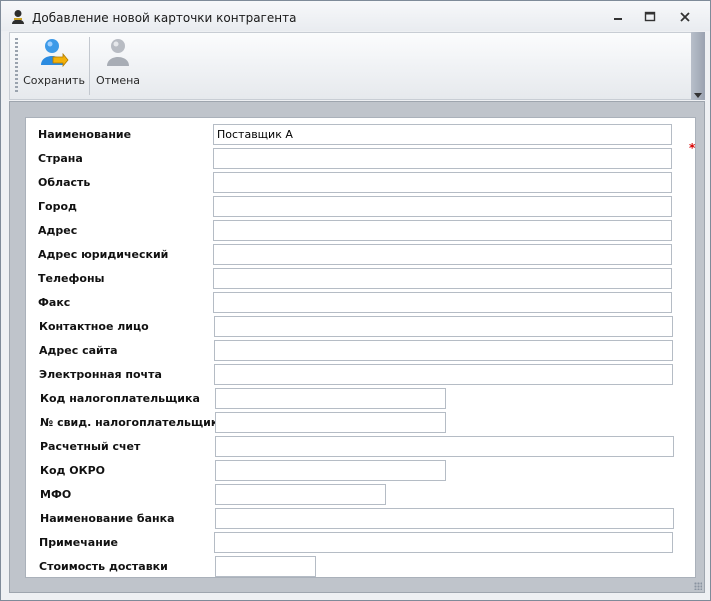 Image resolution: width=711 pixels, height=601 pixels. What do you see at coordinates (443, 374) in the screenshot?
I see `email-input` at bounding box center [443, 374].